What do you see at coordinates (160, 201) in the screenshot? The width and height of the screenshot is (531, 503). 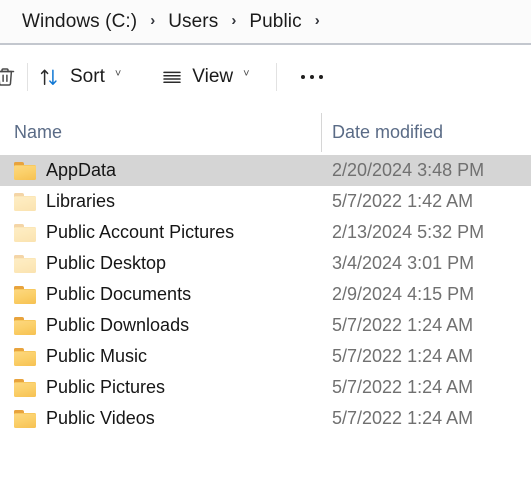 I see `file-row-name-cell: Libraries` at bounding box center [160, 201].